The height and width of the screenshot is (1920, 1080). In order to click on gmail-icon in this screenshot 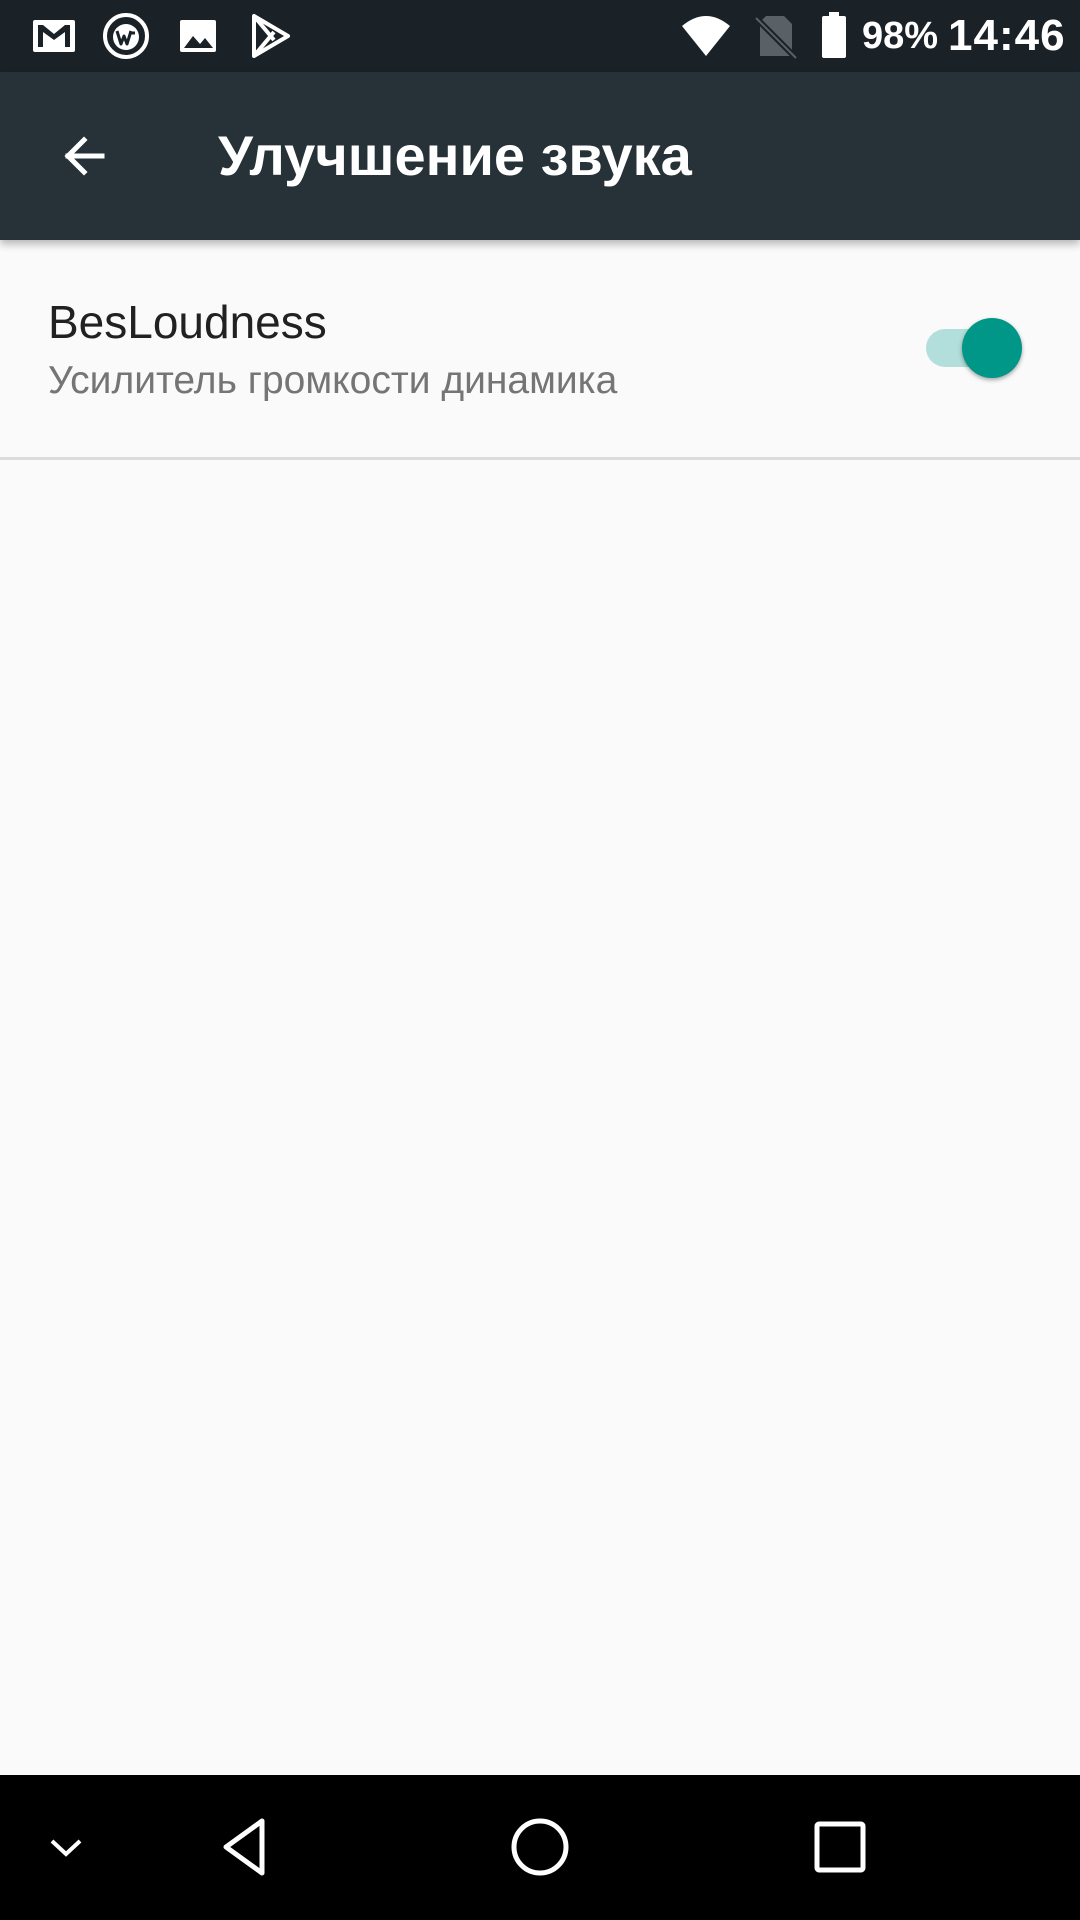, I will do `click(54, 36)`.